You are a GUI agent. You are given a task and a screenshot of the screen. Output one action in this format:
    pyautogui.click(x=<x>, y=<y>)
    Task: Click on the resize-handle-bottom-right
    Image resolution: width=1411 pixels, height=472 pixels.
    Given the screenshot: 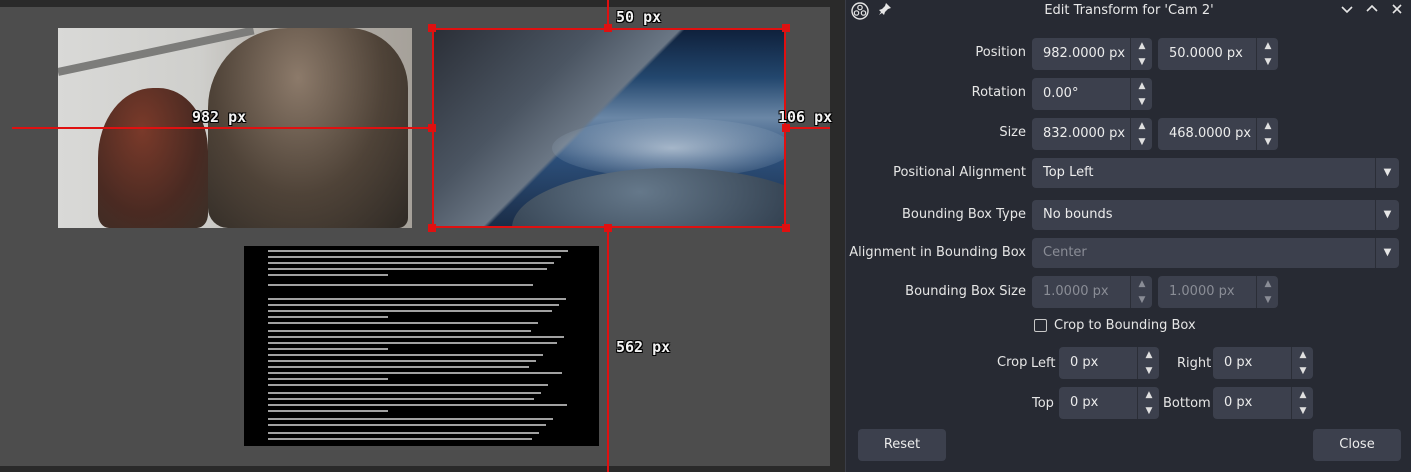 What is the action you would take?
    pyautogui.click(x=786, y=228)
    